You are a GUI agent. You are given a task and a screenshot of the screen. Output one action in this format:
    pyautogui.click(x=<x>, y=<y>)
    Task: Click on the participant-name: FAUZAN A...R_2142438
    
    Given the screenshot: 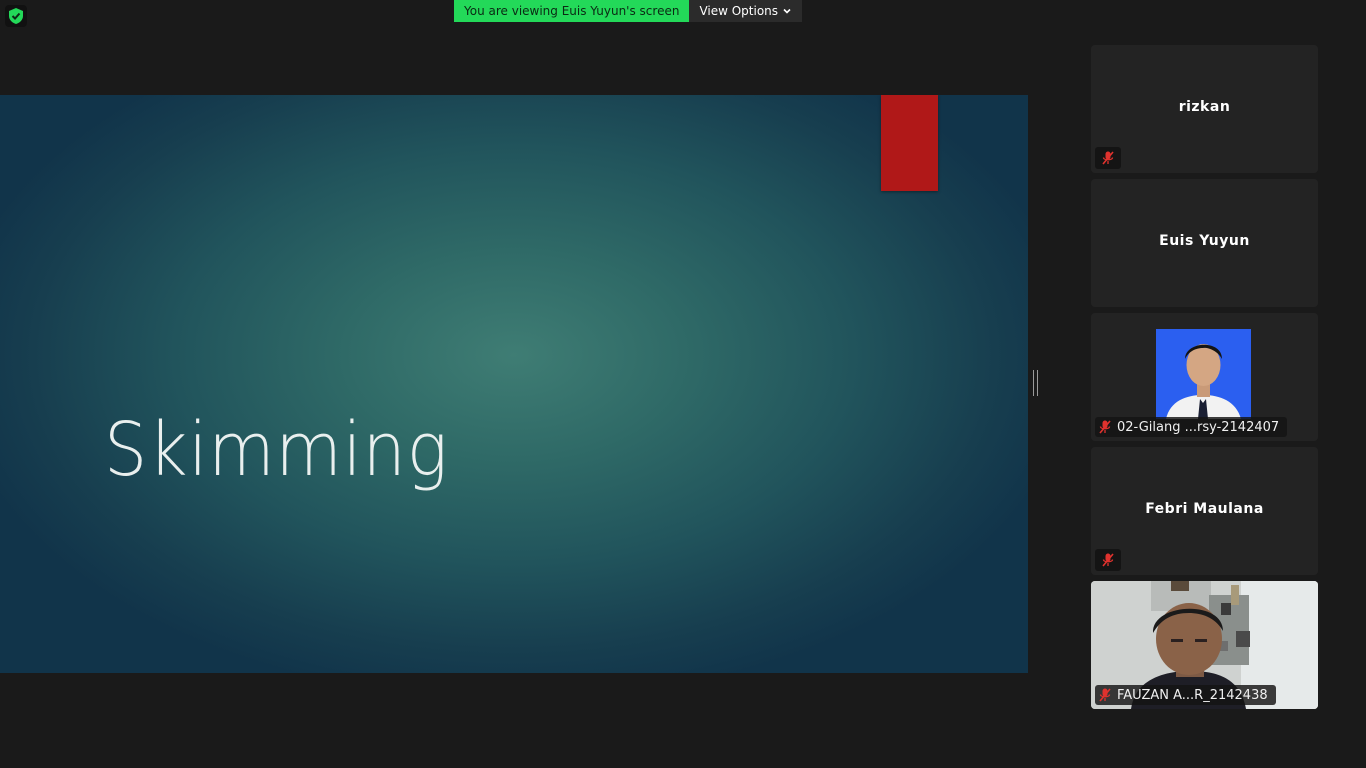 What is the action you would take?
    pyautogui.click(x=1192, y=695)
    